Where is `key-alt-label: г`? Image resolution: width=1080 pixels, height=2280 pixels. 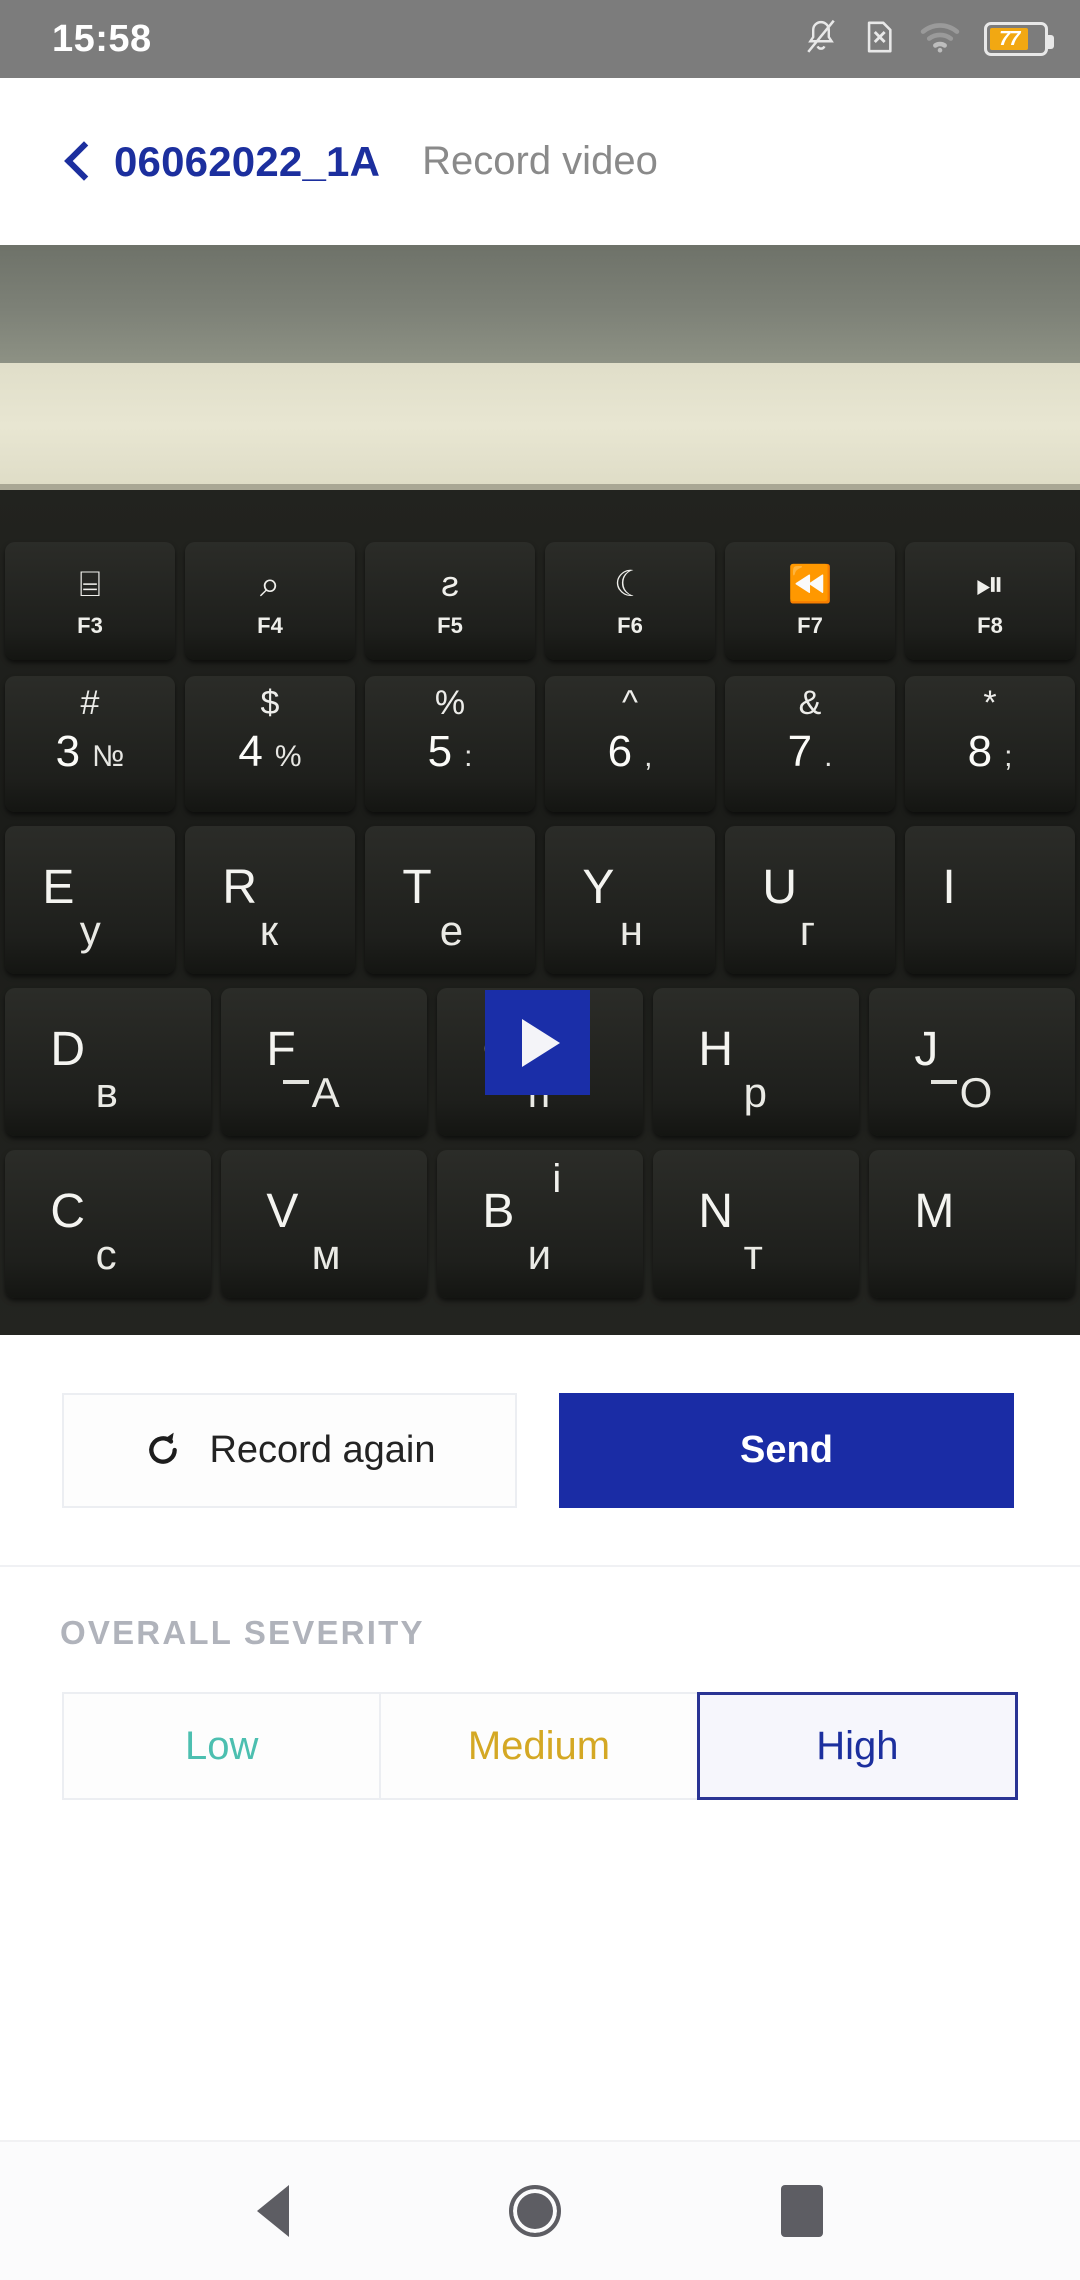
key-alt-label: г is located at coordinates (807, 931).